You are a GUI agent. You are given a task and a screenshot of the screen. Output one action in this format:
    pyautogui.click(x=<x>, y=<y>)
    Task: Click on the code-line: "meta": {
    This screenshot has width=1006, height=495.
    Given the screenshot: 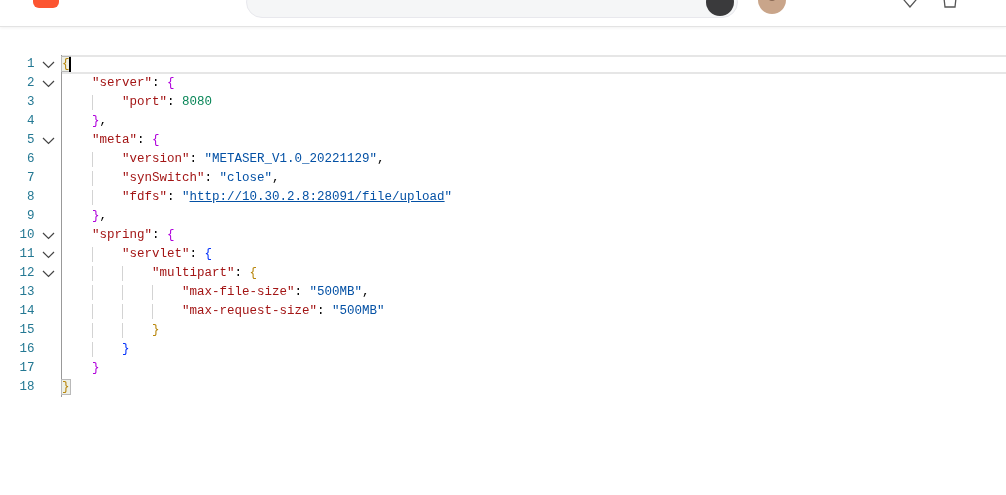 What is the action you would take?
    pyautogui.click(x=126, y=140)
    